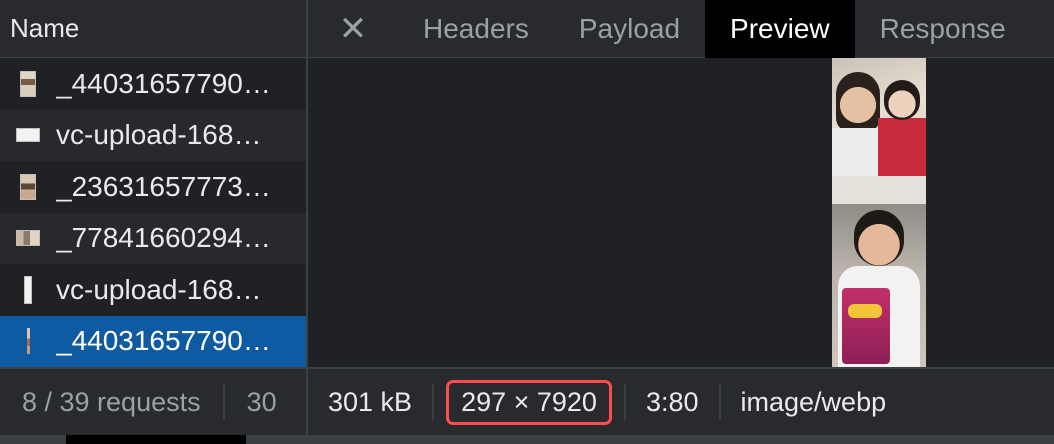  What do you see at coordinates (476, 29) in the screenshot?
I see `tab-headers: Headers` at bounding box center [476, 29].